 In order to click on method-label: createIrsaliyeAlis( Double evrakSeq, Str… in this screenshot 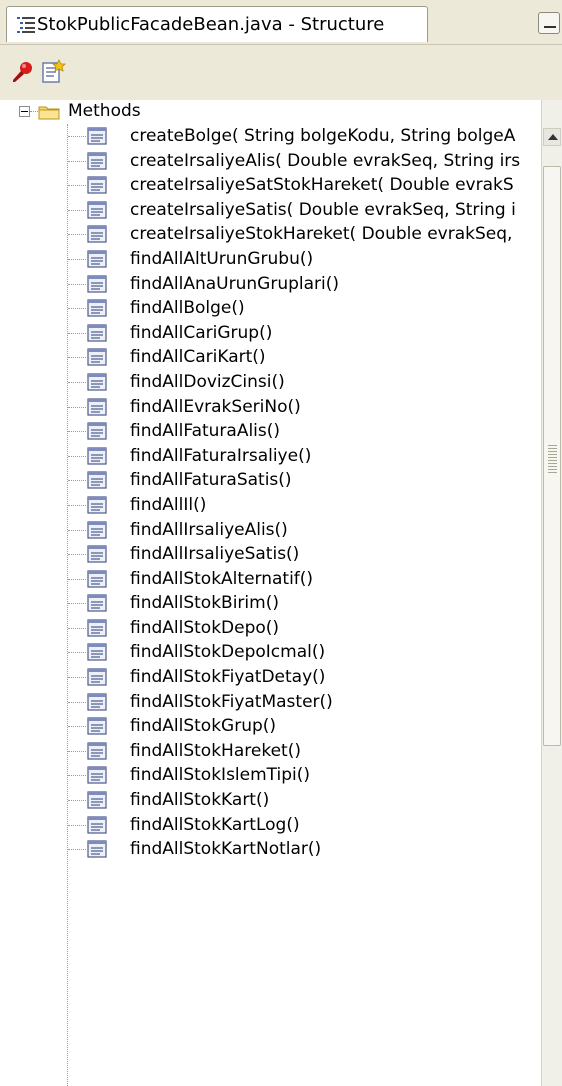, I will do `click(325, 160)`.